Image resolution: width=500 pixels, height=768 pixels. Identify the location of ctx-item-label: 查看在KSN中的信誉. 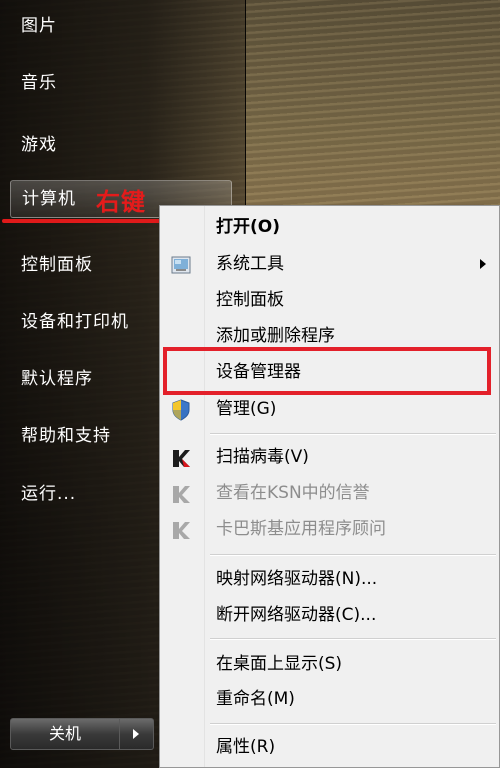
(293, 493).